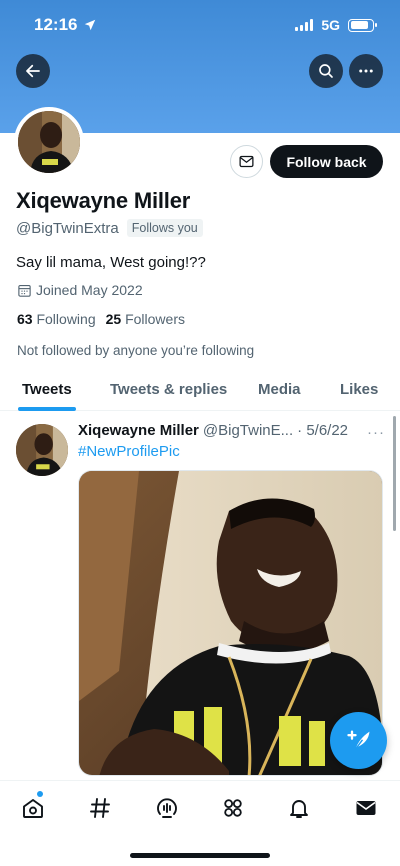 The width and height of the screenshot is (400, 866). I want to click on nav-home, so click(33, 808).